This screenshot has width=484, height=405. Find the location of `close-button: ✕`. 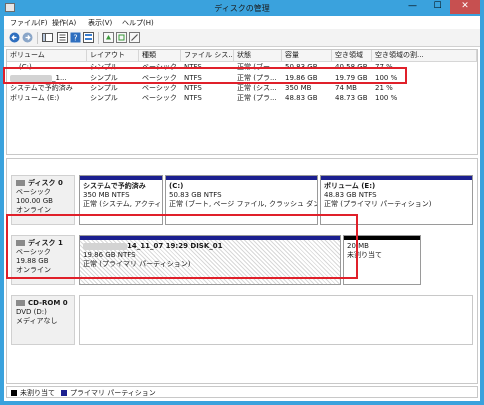

close-button: ✕ is located at coordinates (465, 7).